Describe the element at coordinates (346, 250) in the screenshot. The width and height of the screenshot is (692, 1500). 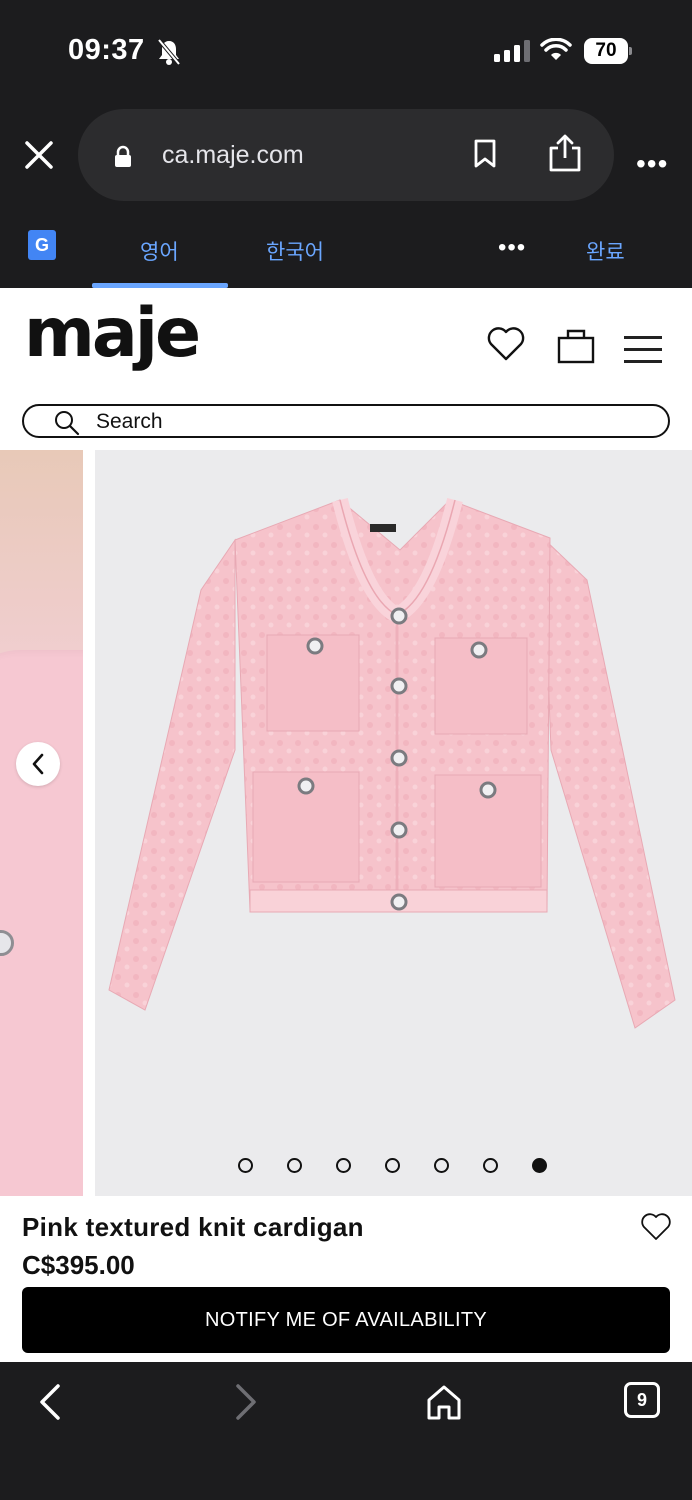
I see `translate-bar: G 文 영어 한국어 ••• 완료` at that location.